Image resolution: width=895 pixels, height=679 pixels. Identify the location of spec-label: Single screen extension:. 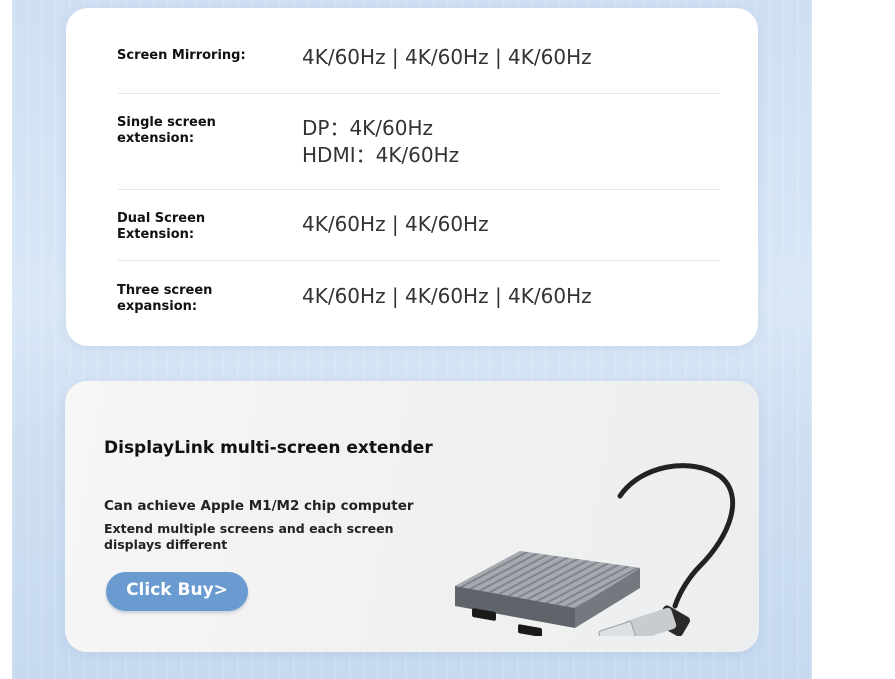
(166, 130).